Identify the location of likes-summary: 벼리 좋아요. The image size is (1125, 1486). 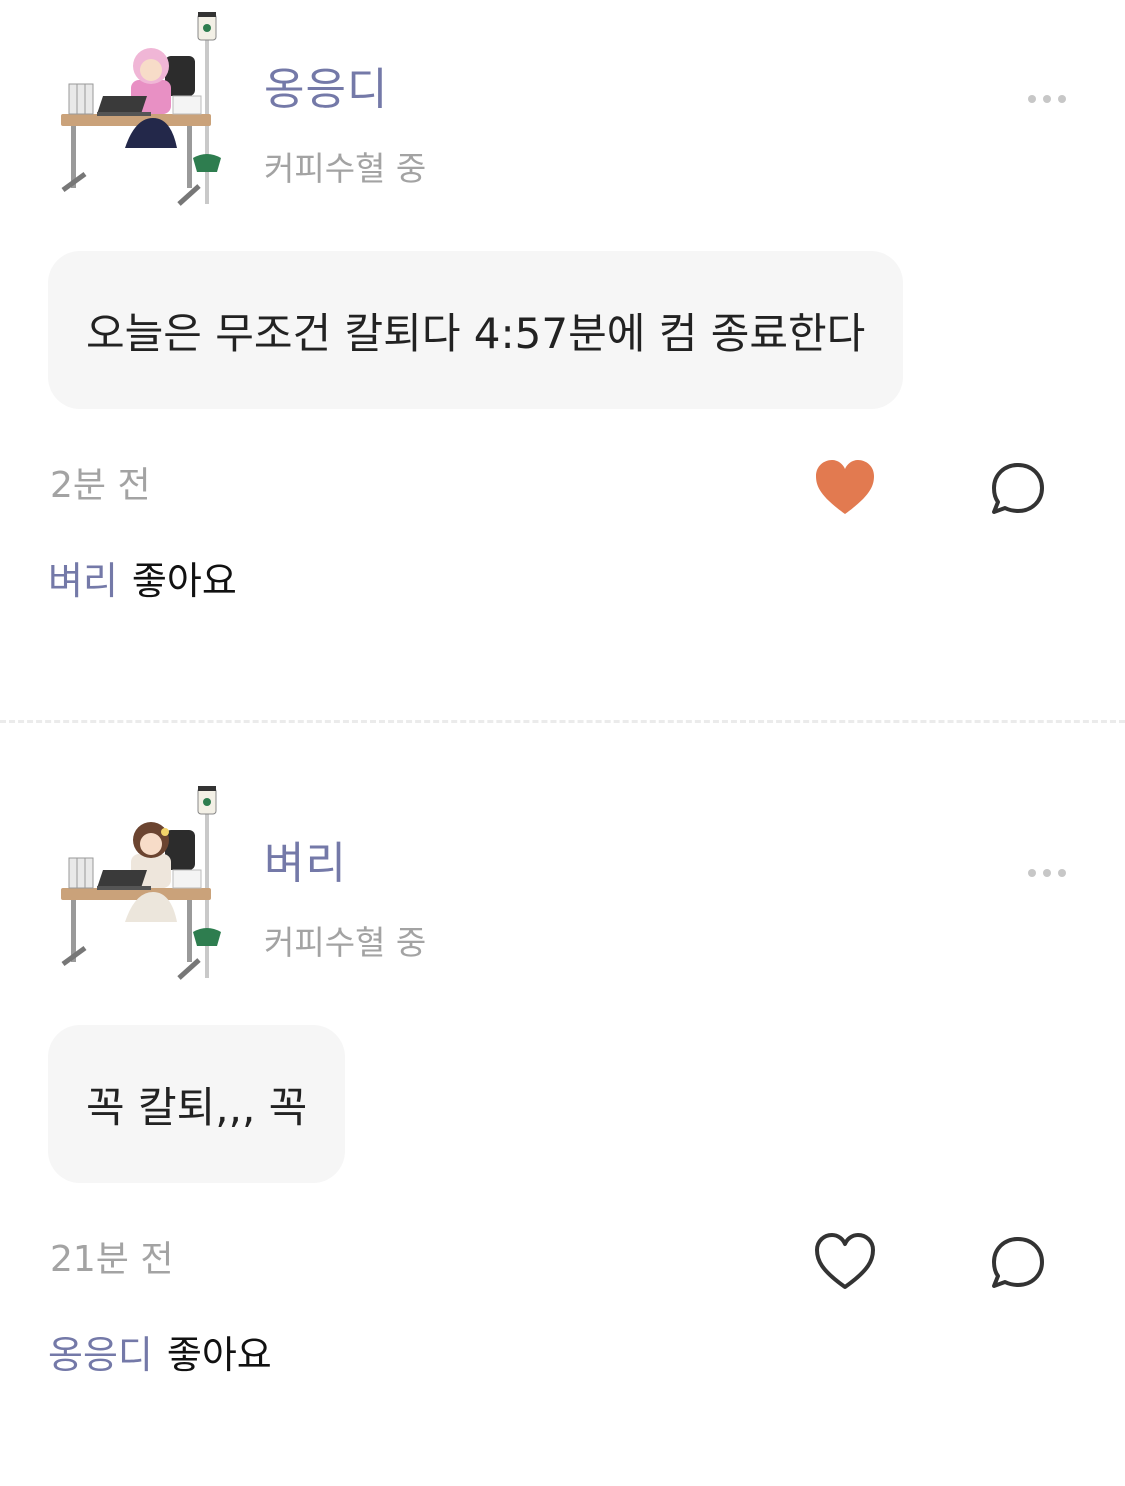
(142, 581).